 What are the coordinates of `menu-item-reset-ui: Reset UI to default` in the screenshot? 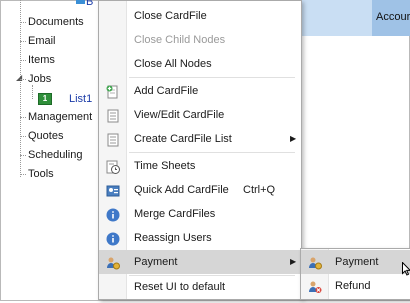 It's located at (200, 287).